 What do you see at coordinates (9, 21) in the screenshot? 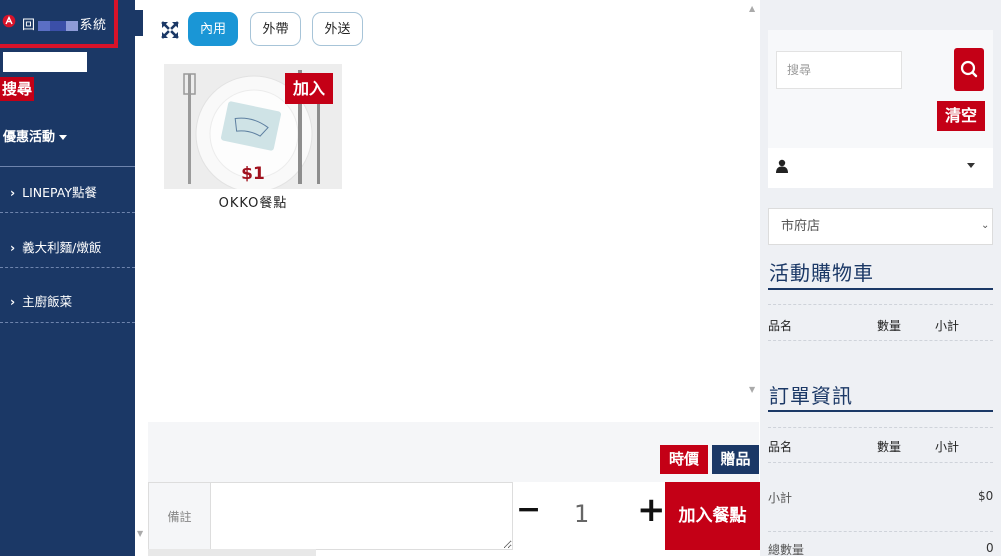
I see `app-logo-icon` at bounding box center [9, 21].